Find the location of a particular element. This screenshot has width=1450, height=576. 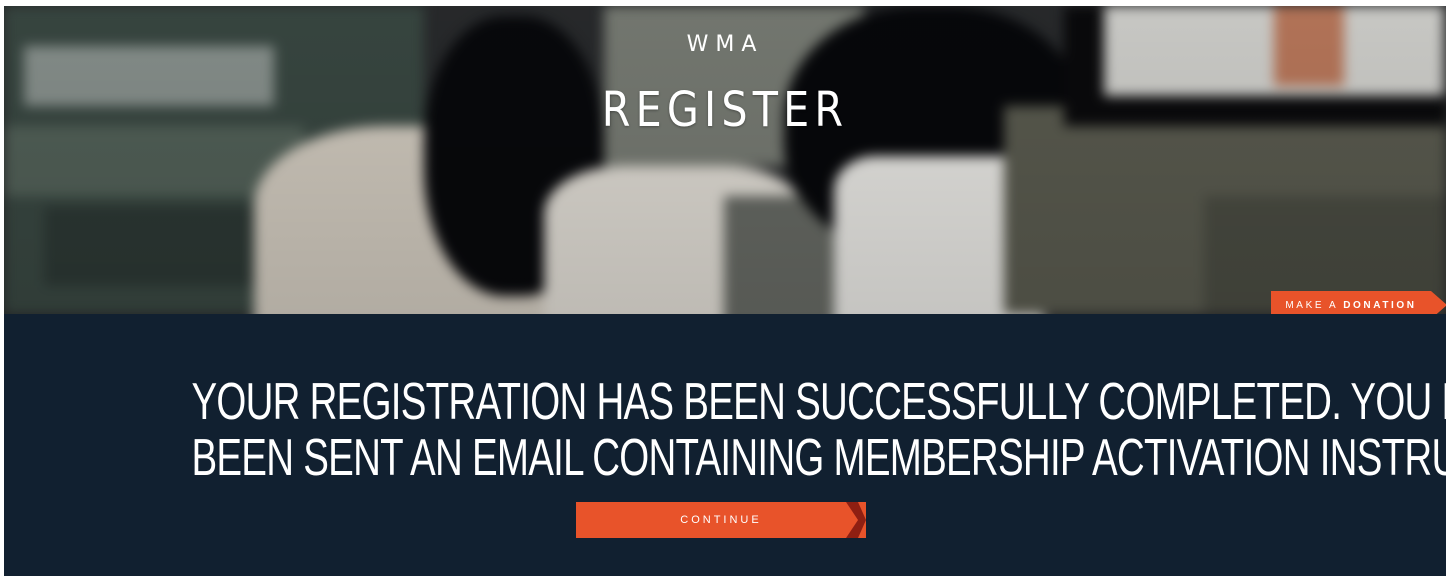

continue-button-label: CONTINUE is located at coordinates (721, 520).